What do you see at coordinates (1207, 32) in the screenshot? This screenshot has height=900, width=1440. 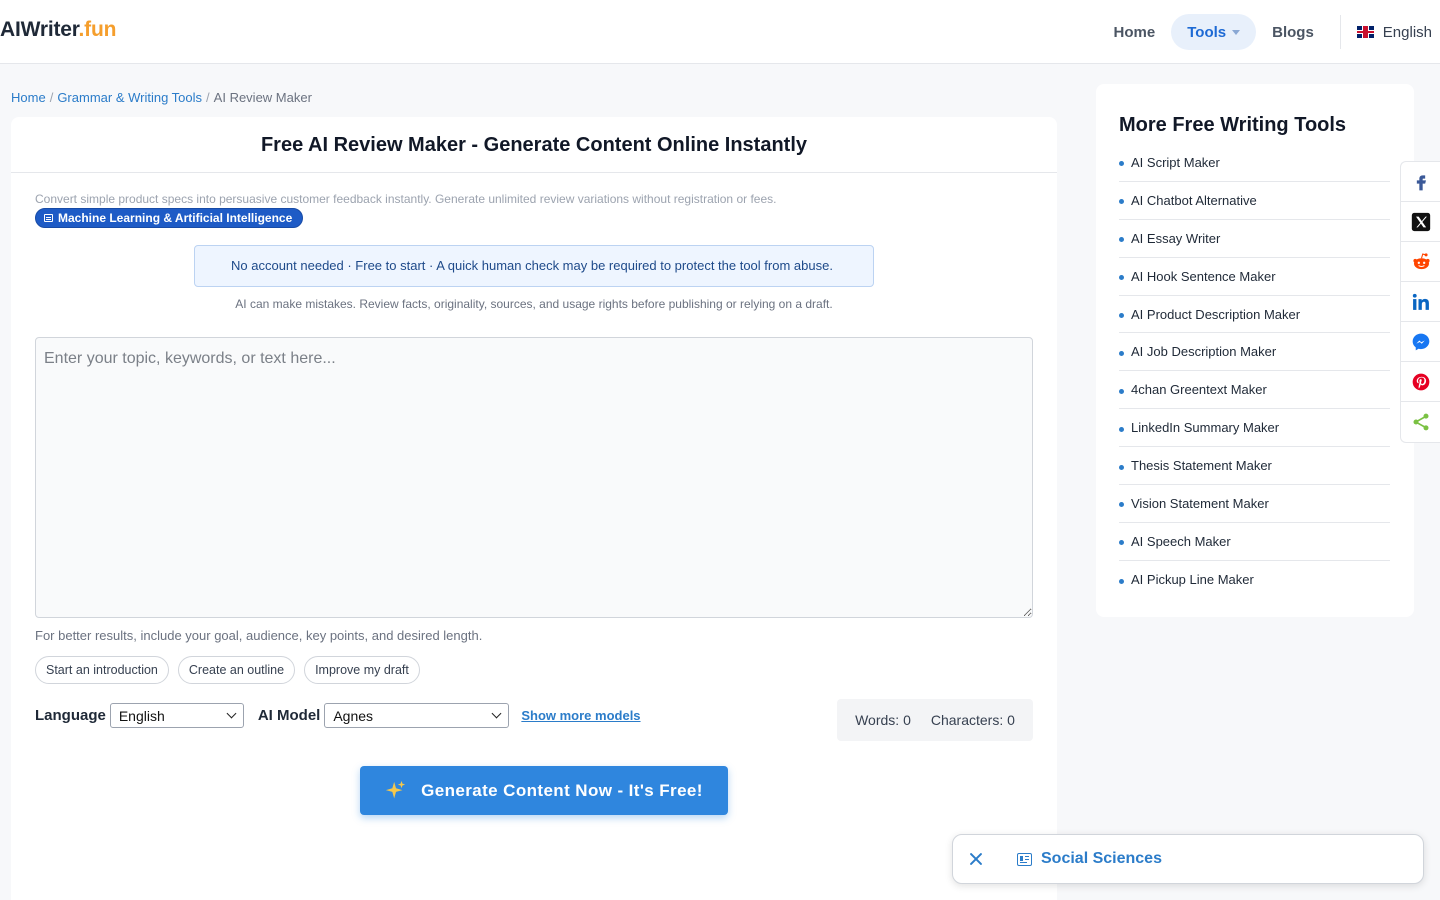 I see `nav-tools-label: Tools` at bounding box center [1207, 32].